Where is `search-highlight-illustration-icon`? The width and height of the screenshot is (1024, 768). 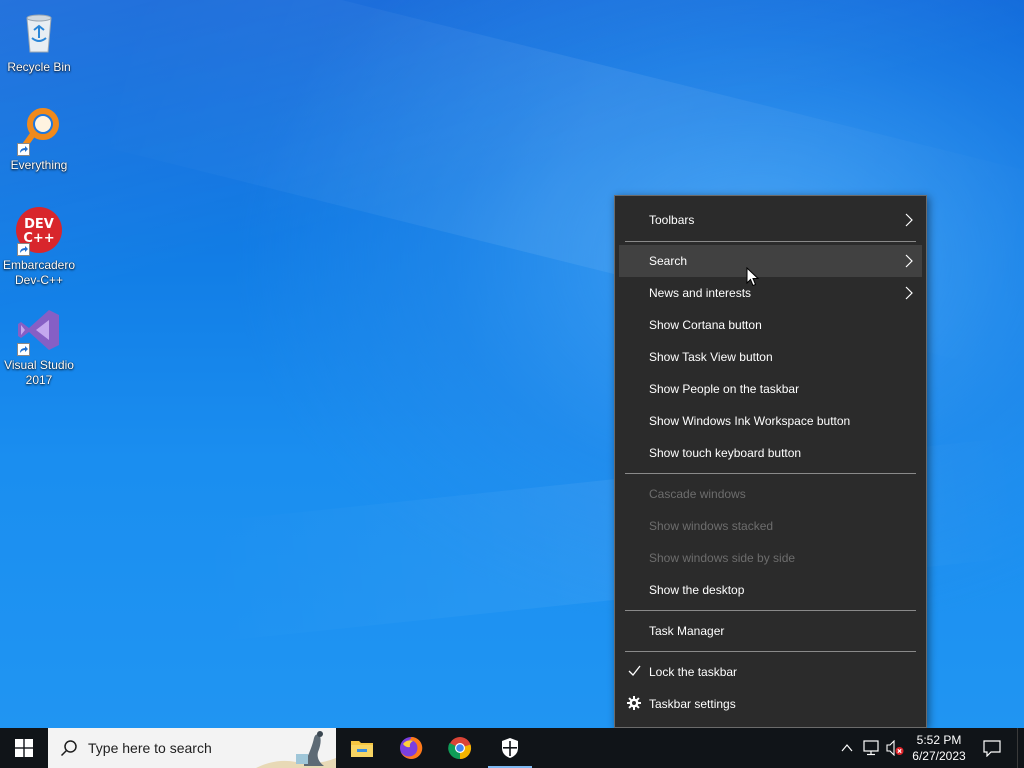 search-highlight-illustration-icon is located at coordinates (296, 748).